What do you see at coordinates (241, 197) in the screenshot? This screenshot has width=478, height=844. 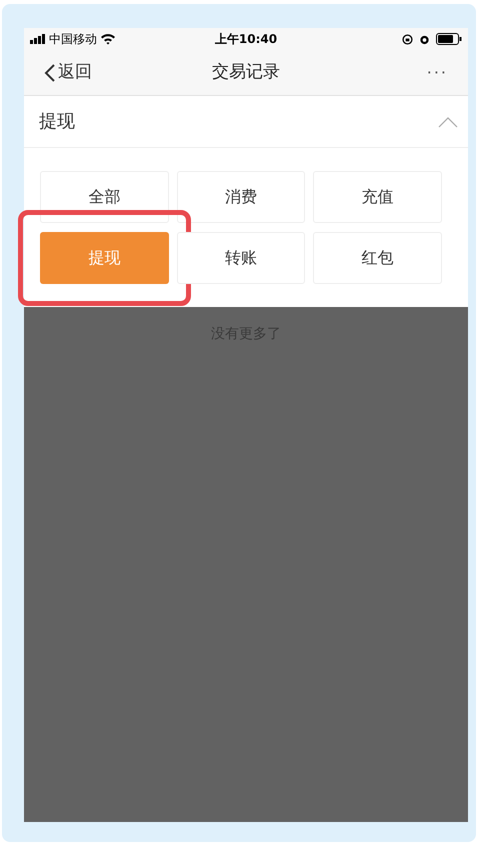 I see `filter-button: 消费` at bounding box center [241, 197].